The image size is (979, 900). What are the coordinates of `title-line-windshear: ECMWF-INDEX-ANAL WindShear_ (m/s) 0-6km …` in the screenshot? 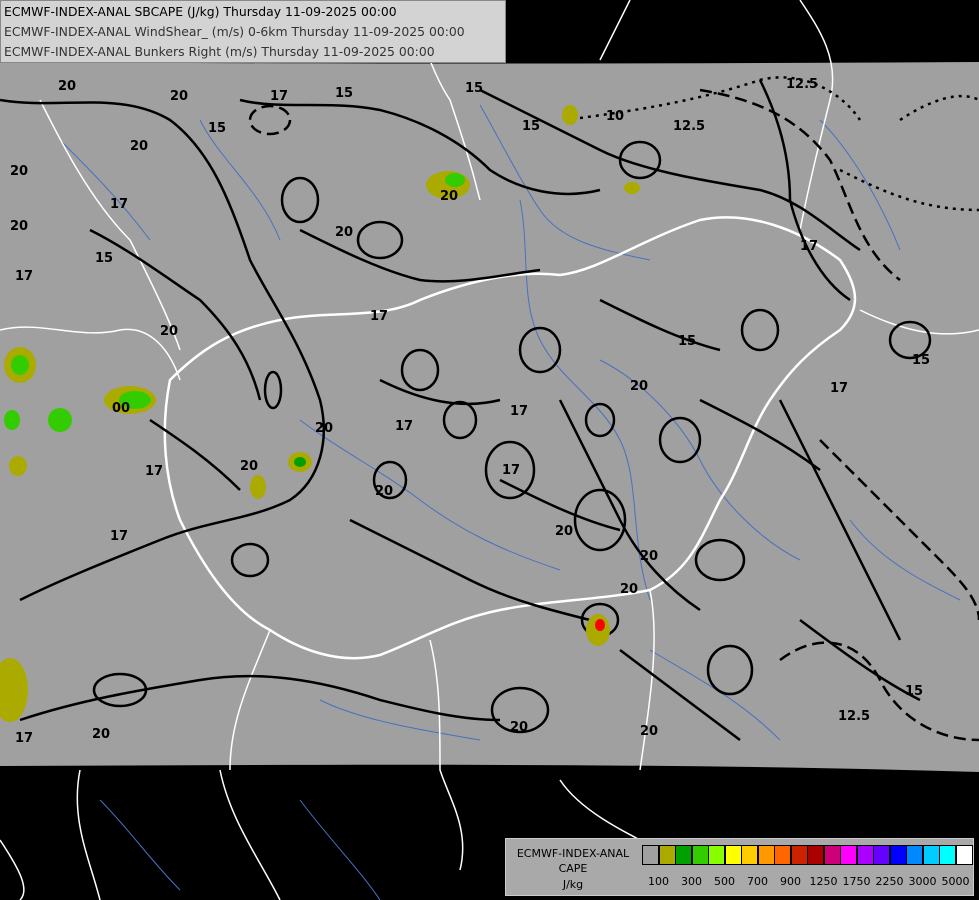 It's located at (234, 31).